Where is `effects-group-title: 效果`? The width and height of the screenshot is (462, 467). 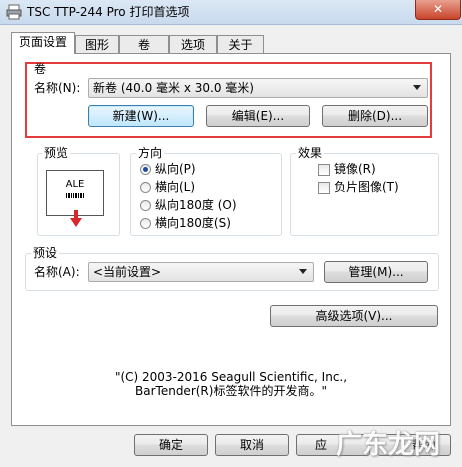
effects-group-title: 效果 is located at coordinates (310, 153).